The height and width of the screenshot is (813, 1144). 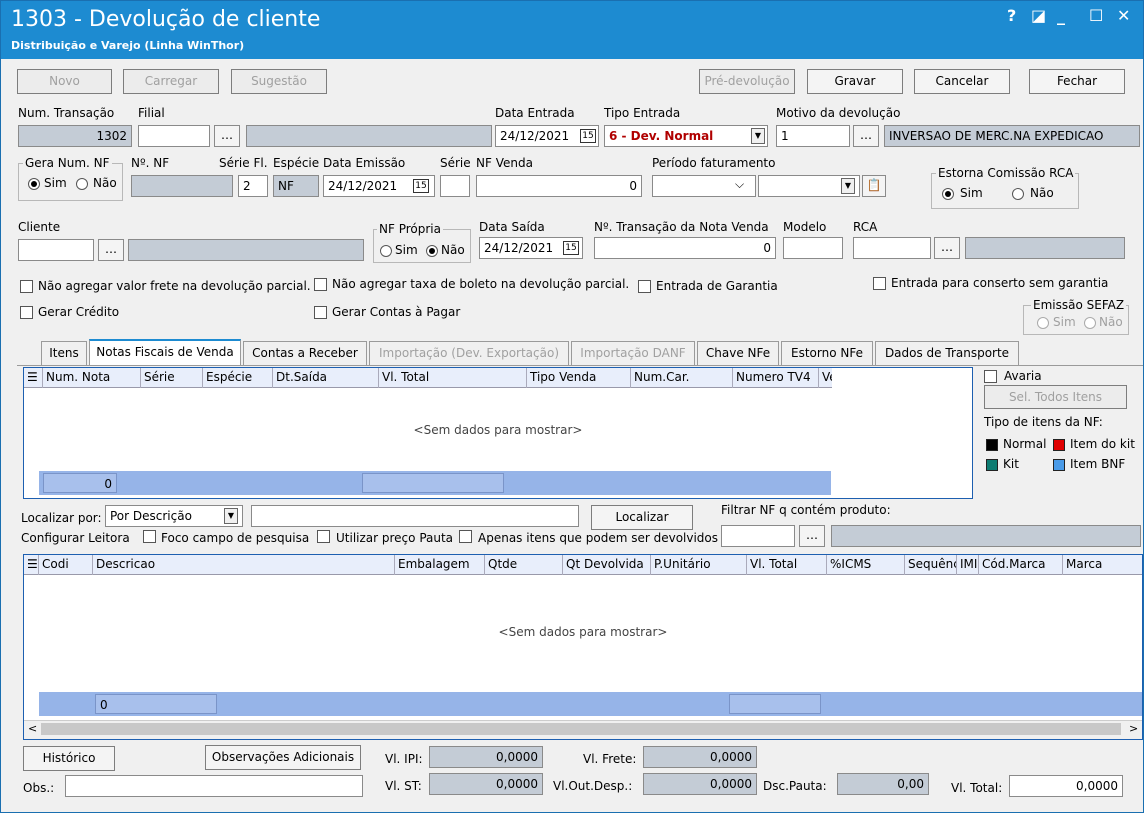 What do you see at coordinates (214, 786) in the screenshot?
I see `obs-input` at bounding box center [214, 786].